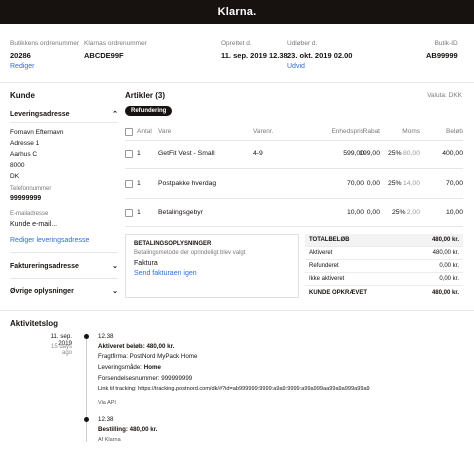  Describe the element at coordinates (145, 378) in the screenshot. I see `entry-tracking-number-line: Forsendelsesnummer: 999999999` at that location.